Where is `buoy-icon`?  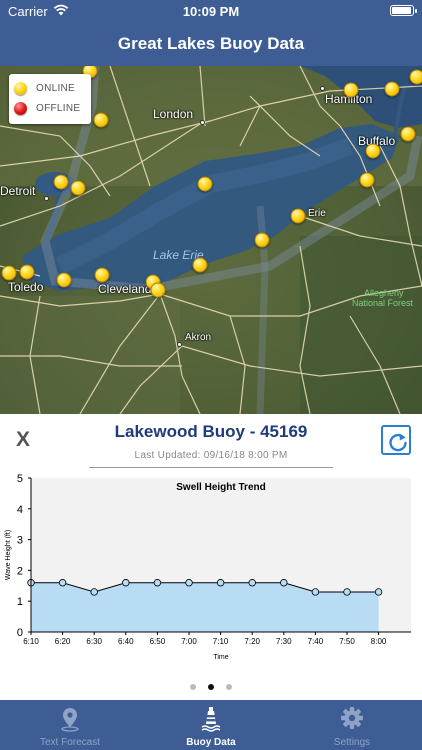
buoy-icon is located at coordinates (211, 719).